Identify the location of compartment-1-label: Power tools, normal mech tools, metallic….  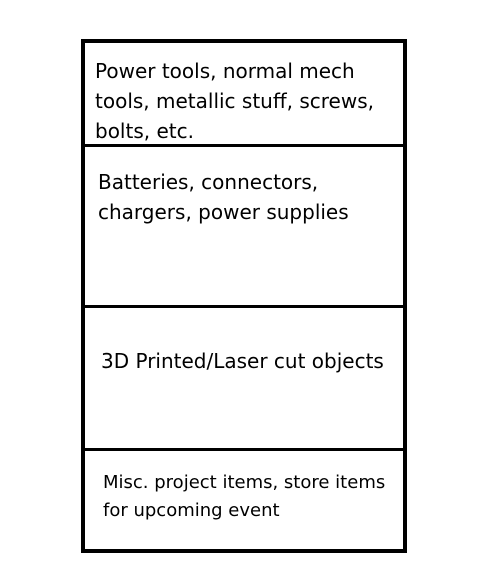
(234, 100).